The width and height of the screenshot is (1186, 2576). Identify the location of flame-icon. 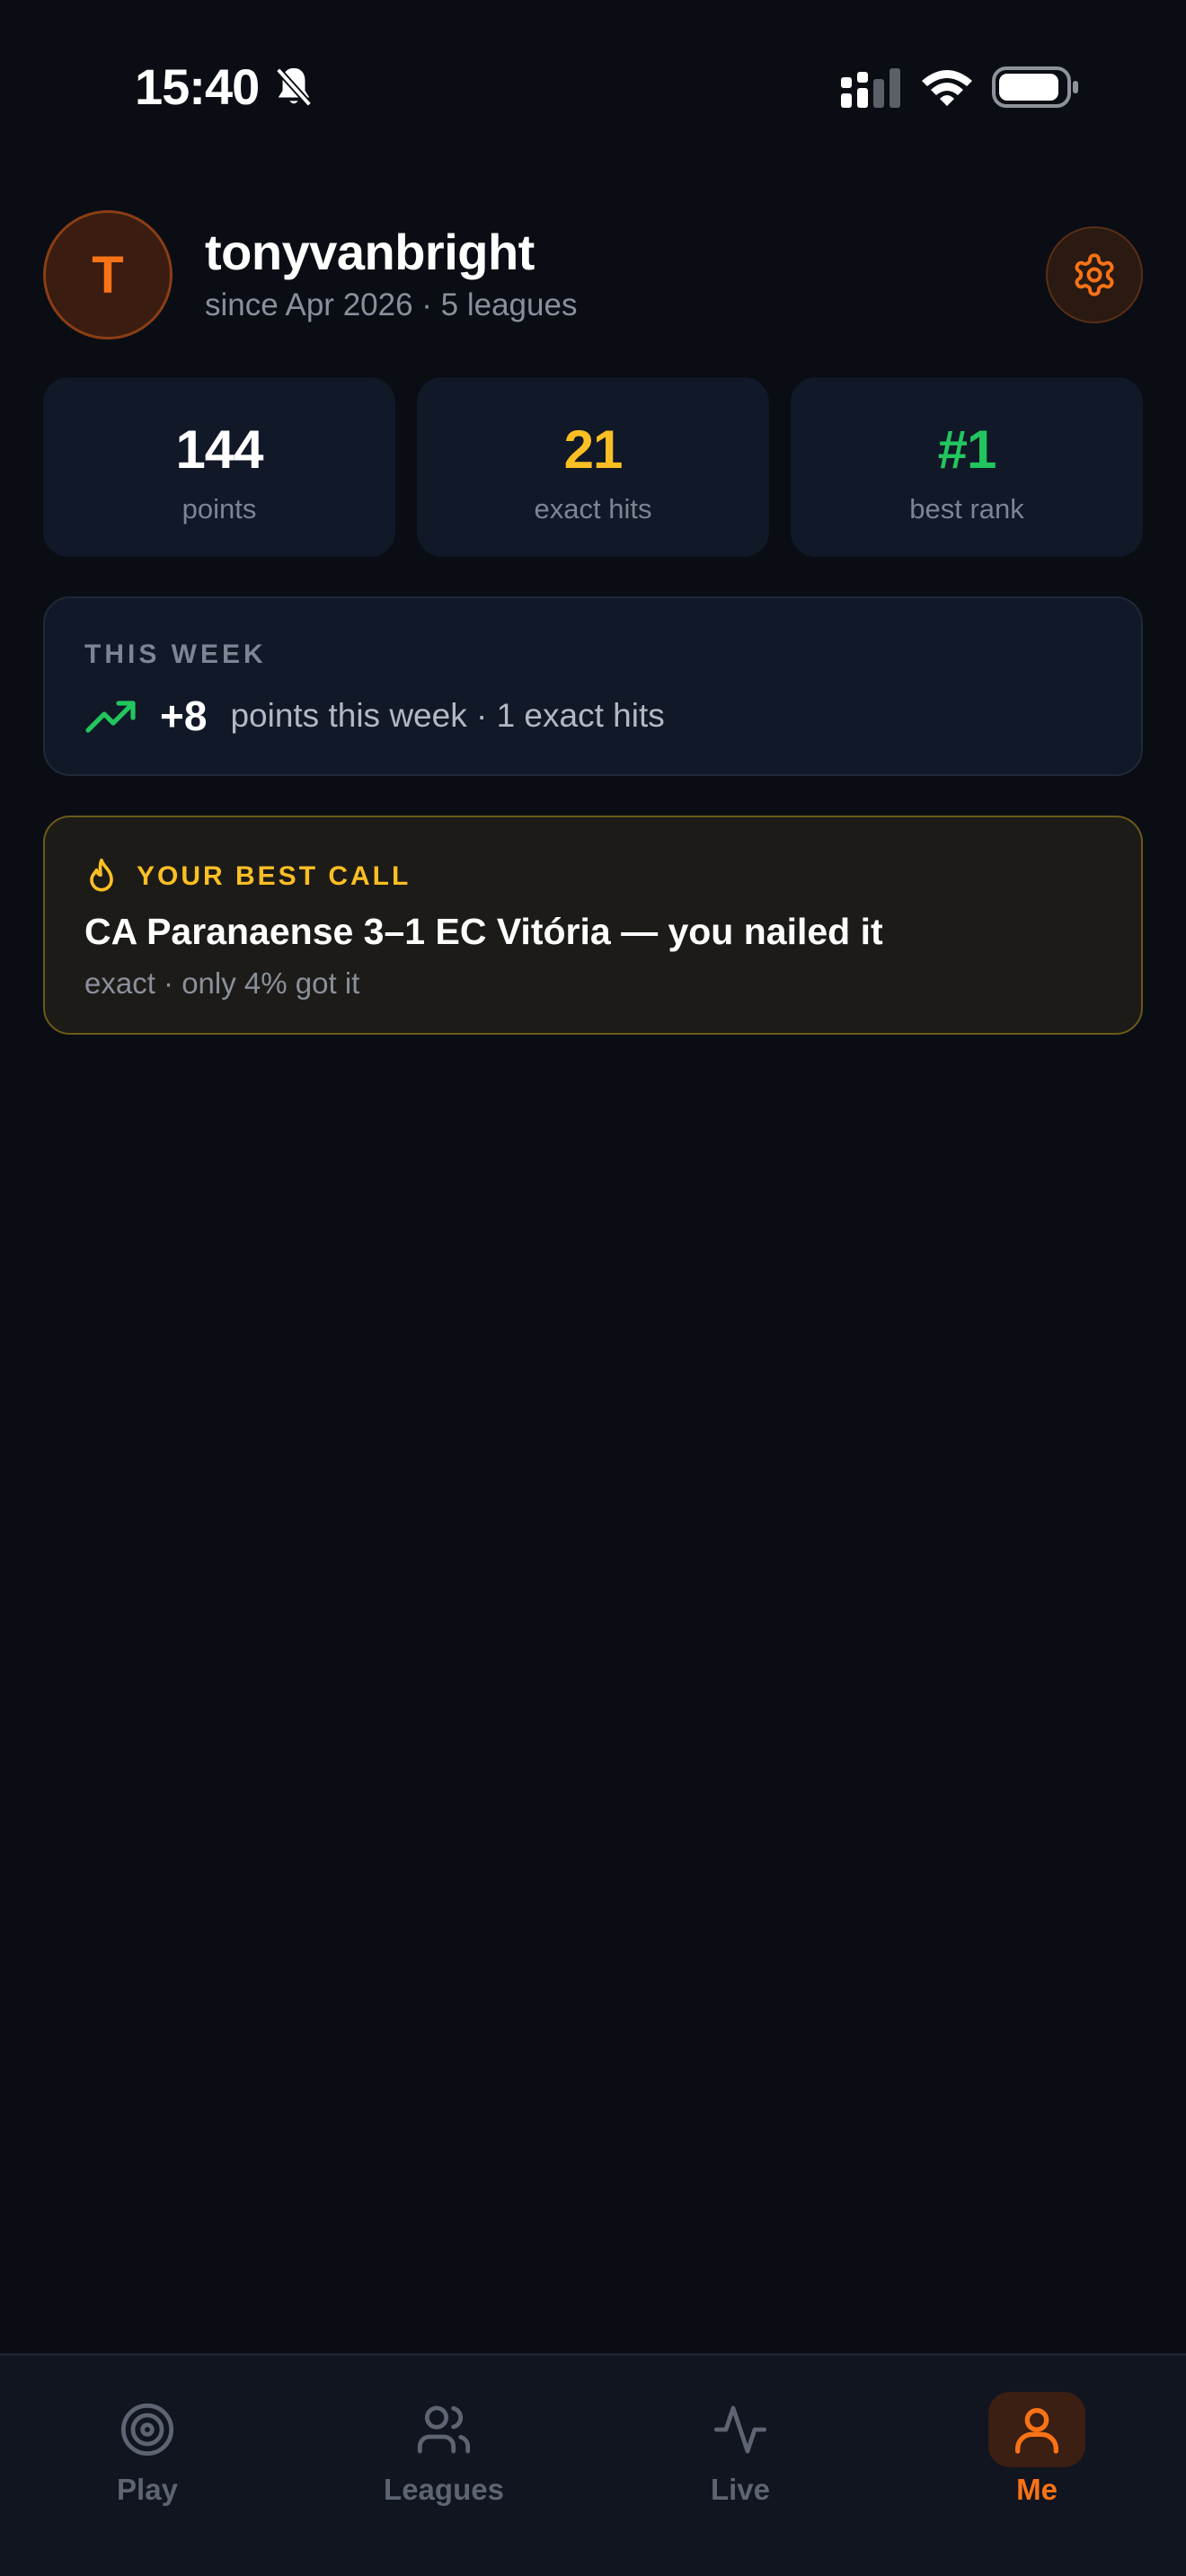
(101, 875).